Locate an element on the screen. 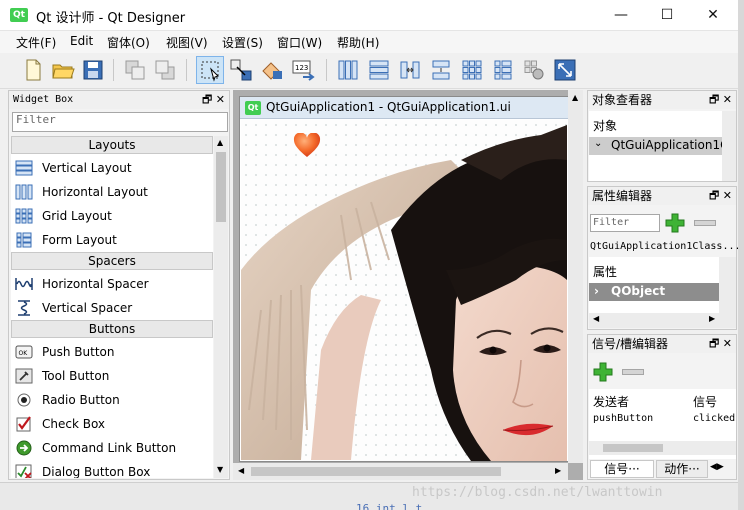 The width and height of the screenshot is (744, 510). break-layout-icon is located at coordinates (534, 70).